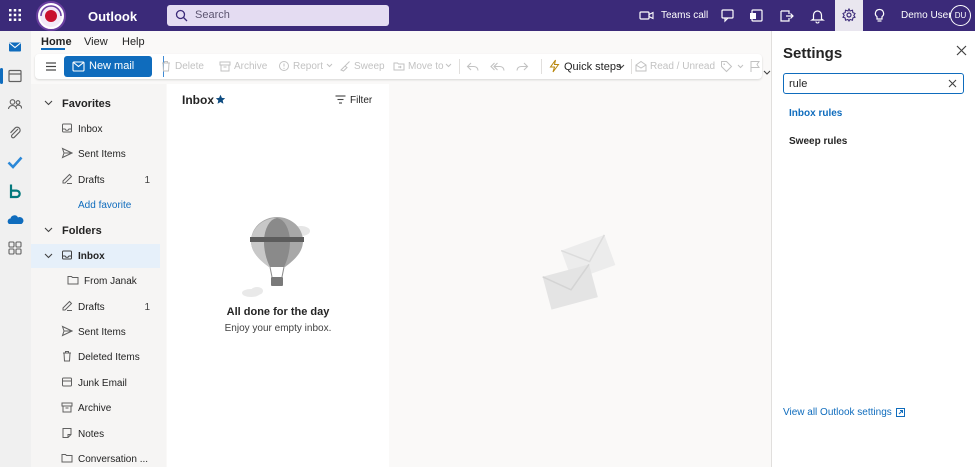  I want to click on avatar: DU, so click(960, 15).